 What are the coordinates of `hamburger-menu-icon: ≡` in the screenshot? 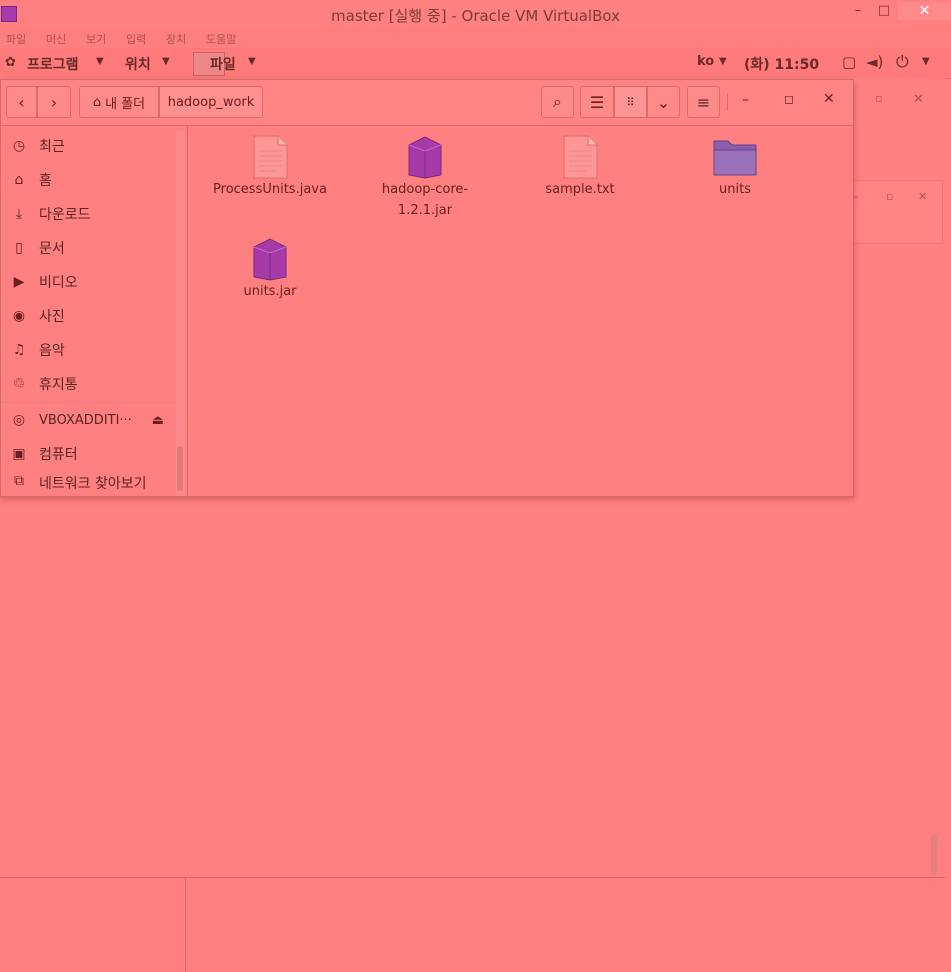 It's located at (703, 102).